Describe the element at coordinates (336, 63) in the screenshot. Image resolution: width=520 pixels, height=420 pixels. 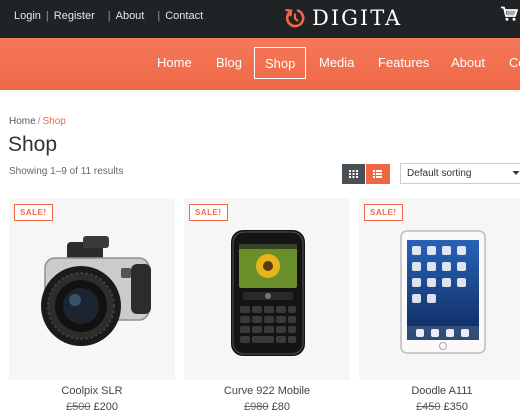
I see `nav-item-media: Media` at that location.